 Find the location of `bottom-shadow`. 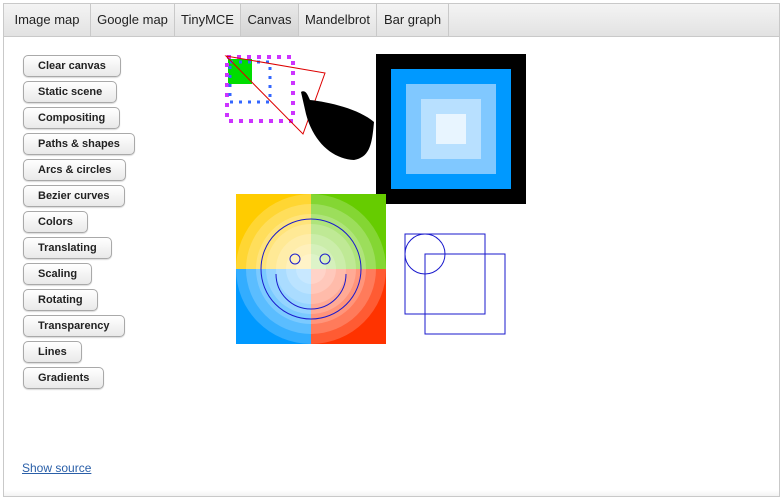

bottom-shadow is located at coordinates (391, 493).